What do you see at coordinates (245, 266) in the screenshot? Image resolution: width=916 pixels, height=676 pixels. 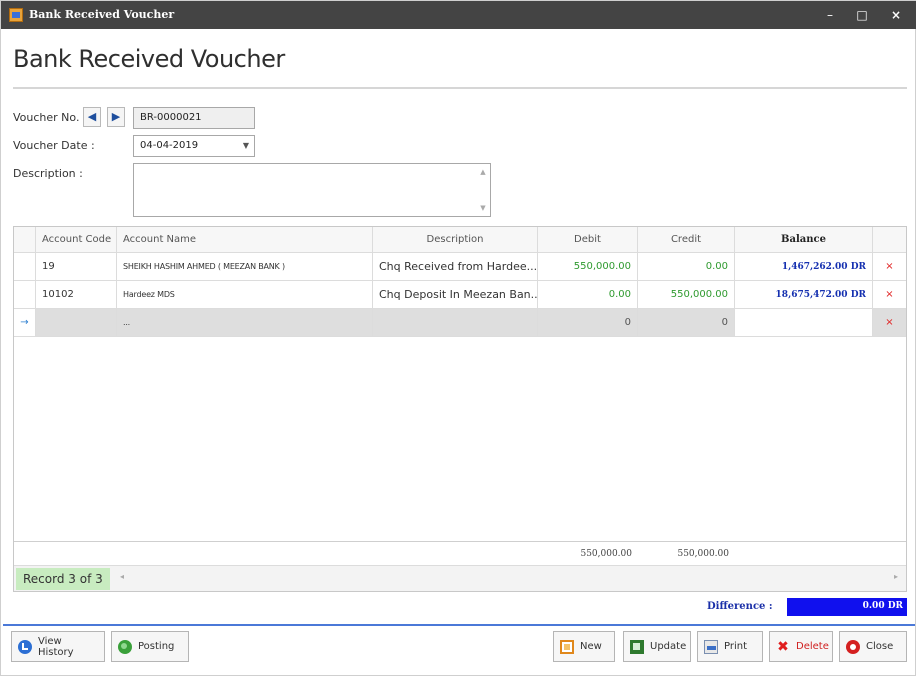 I see `account-name-cell: SHEIKH HASHIM AHMED ( MEEZAN BANK )` at bounding box center [245, 266].